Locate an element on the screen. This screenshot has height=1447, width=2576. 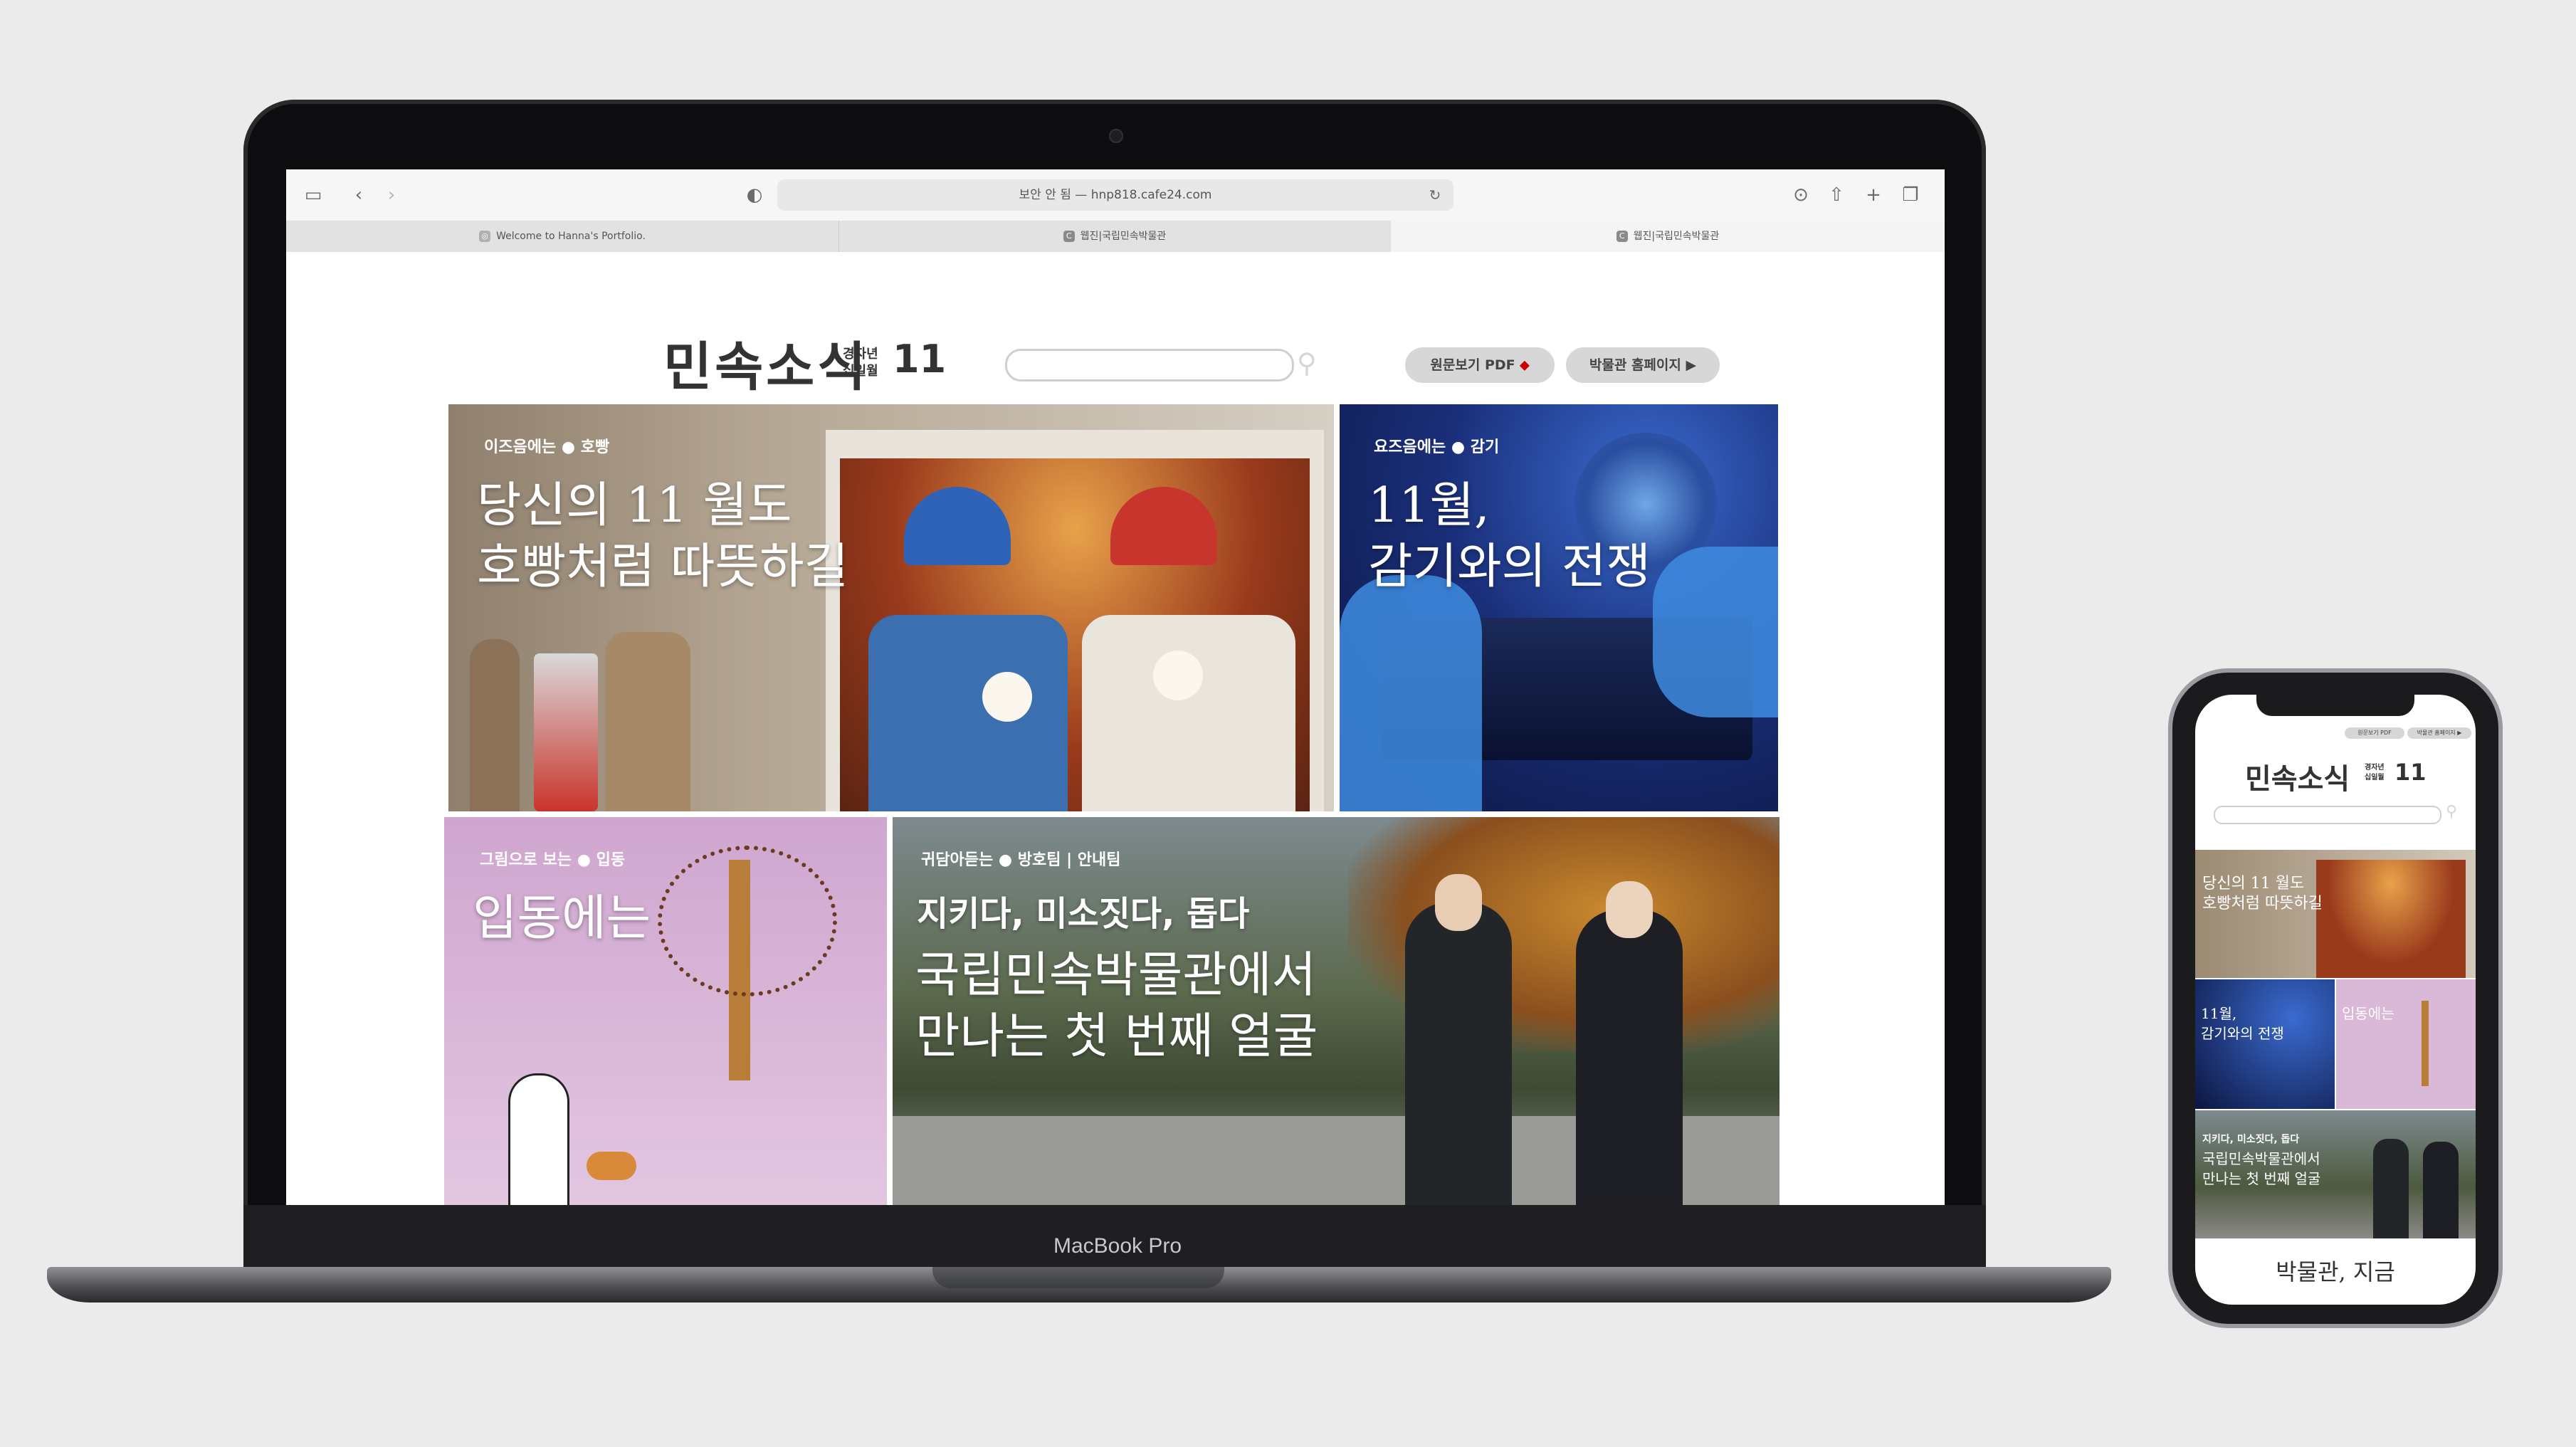
reload-icon: ↻ is located at coordinates (1435, 195).